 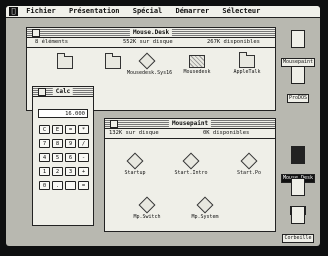 What do you see at coordinates (197, 61) in the screenshot?
I see `application-icon` at bounding box center [197, 61].